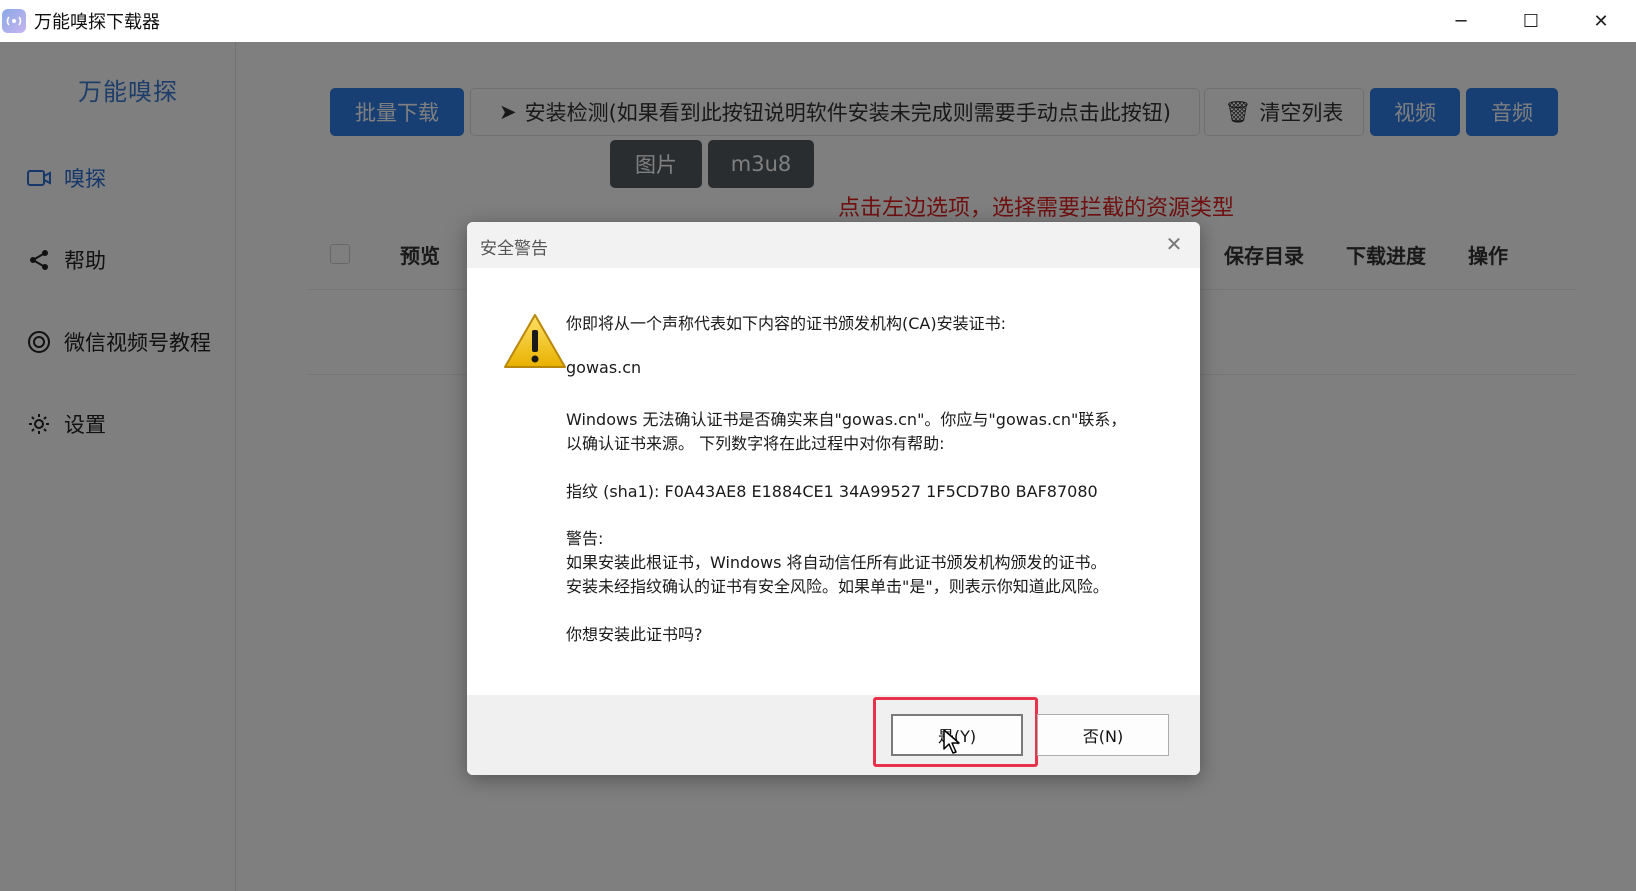  Describe the element at coordinates (1103, 735) in the screenshot. I see `no-button: 否(N)` at that location.